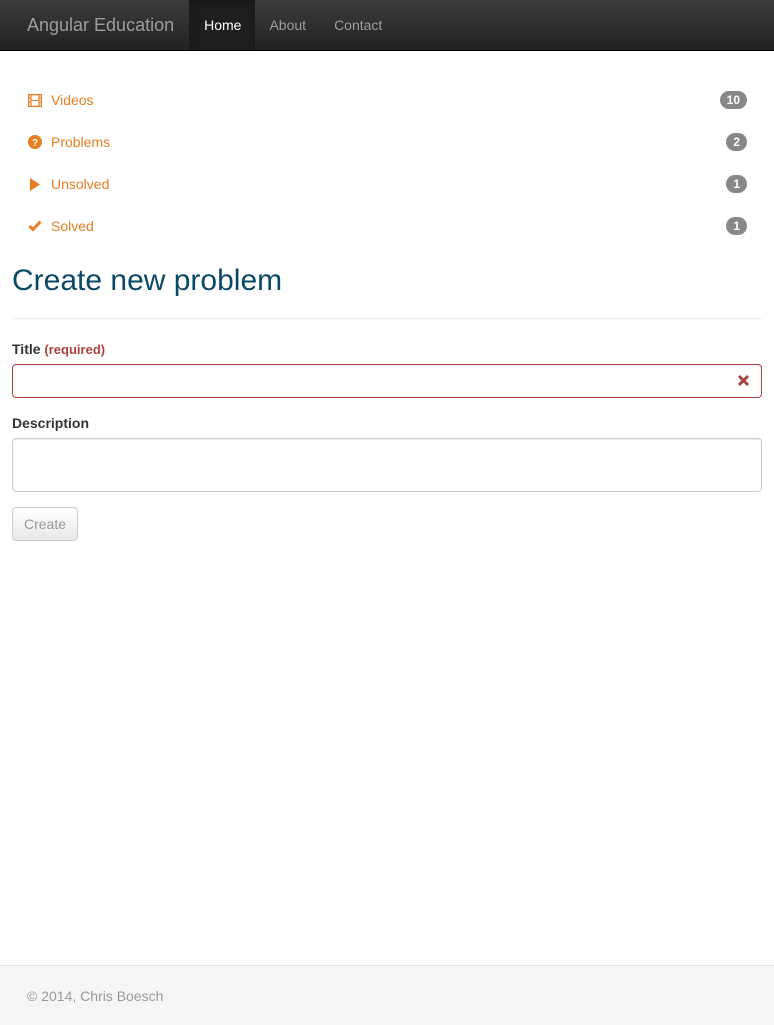 The width and height of the screenshot is (774, 1025). What do you see at coordinates (736, 142) in the screenshot?
I see `count-badge: 2` at bounding box center [736, 142].